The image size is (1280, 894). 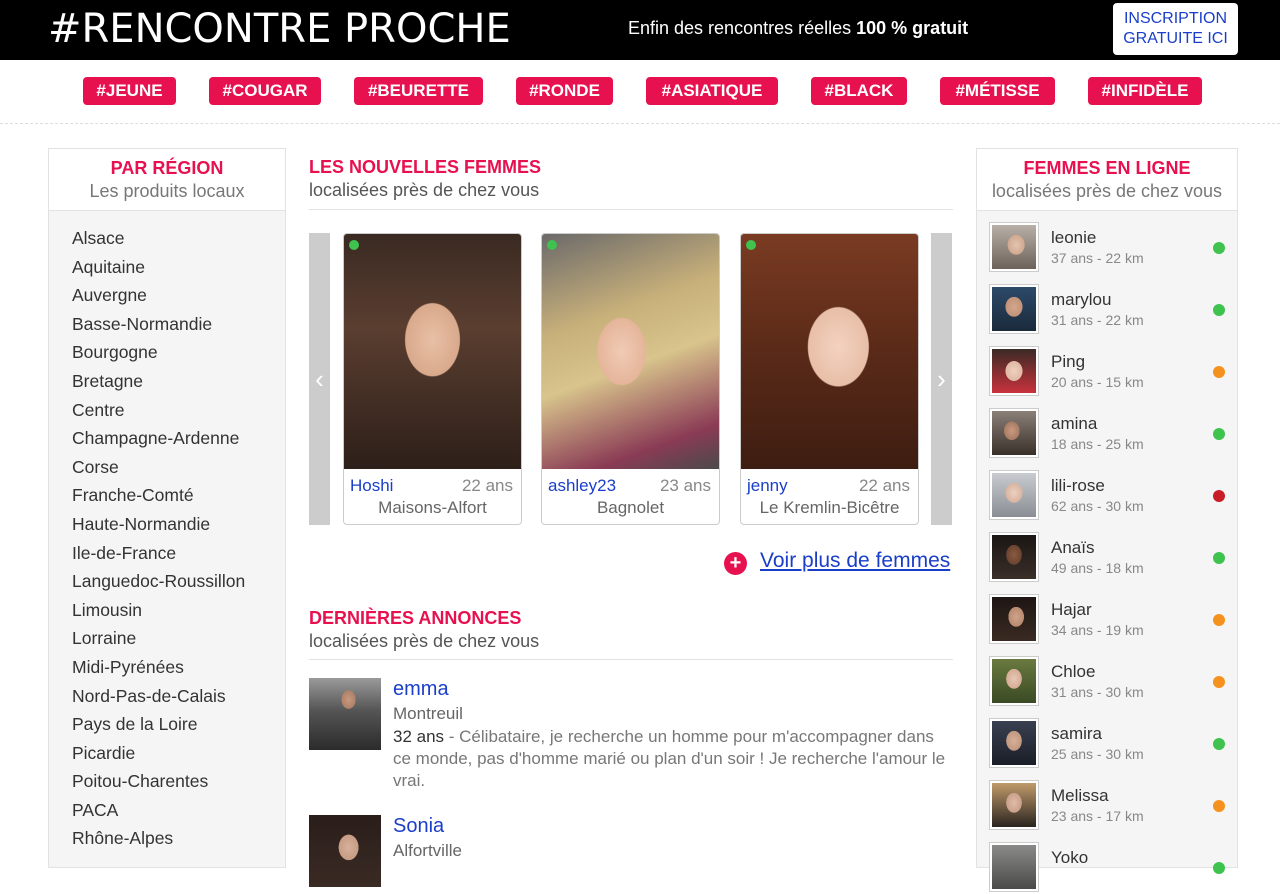 What do you see at coordinates (178, 239) in the screenshot?
I see `region-item: Alsace` at bounding box center [178, 239].